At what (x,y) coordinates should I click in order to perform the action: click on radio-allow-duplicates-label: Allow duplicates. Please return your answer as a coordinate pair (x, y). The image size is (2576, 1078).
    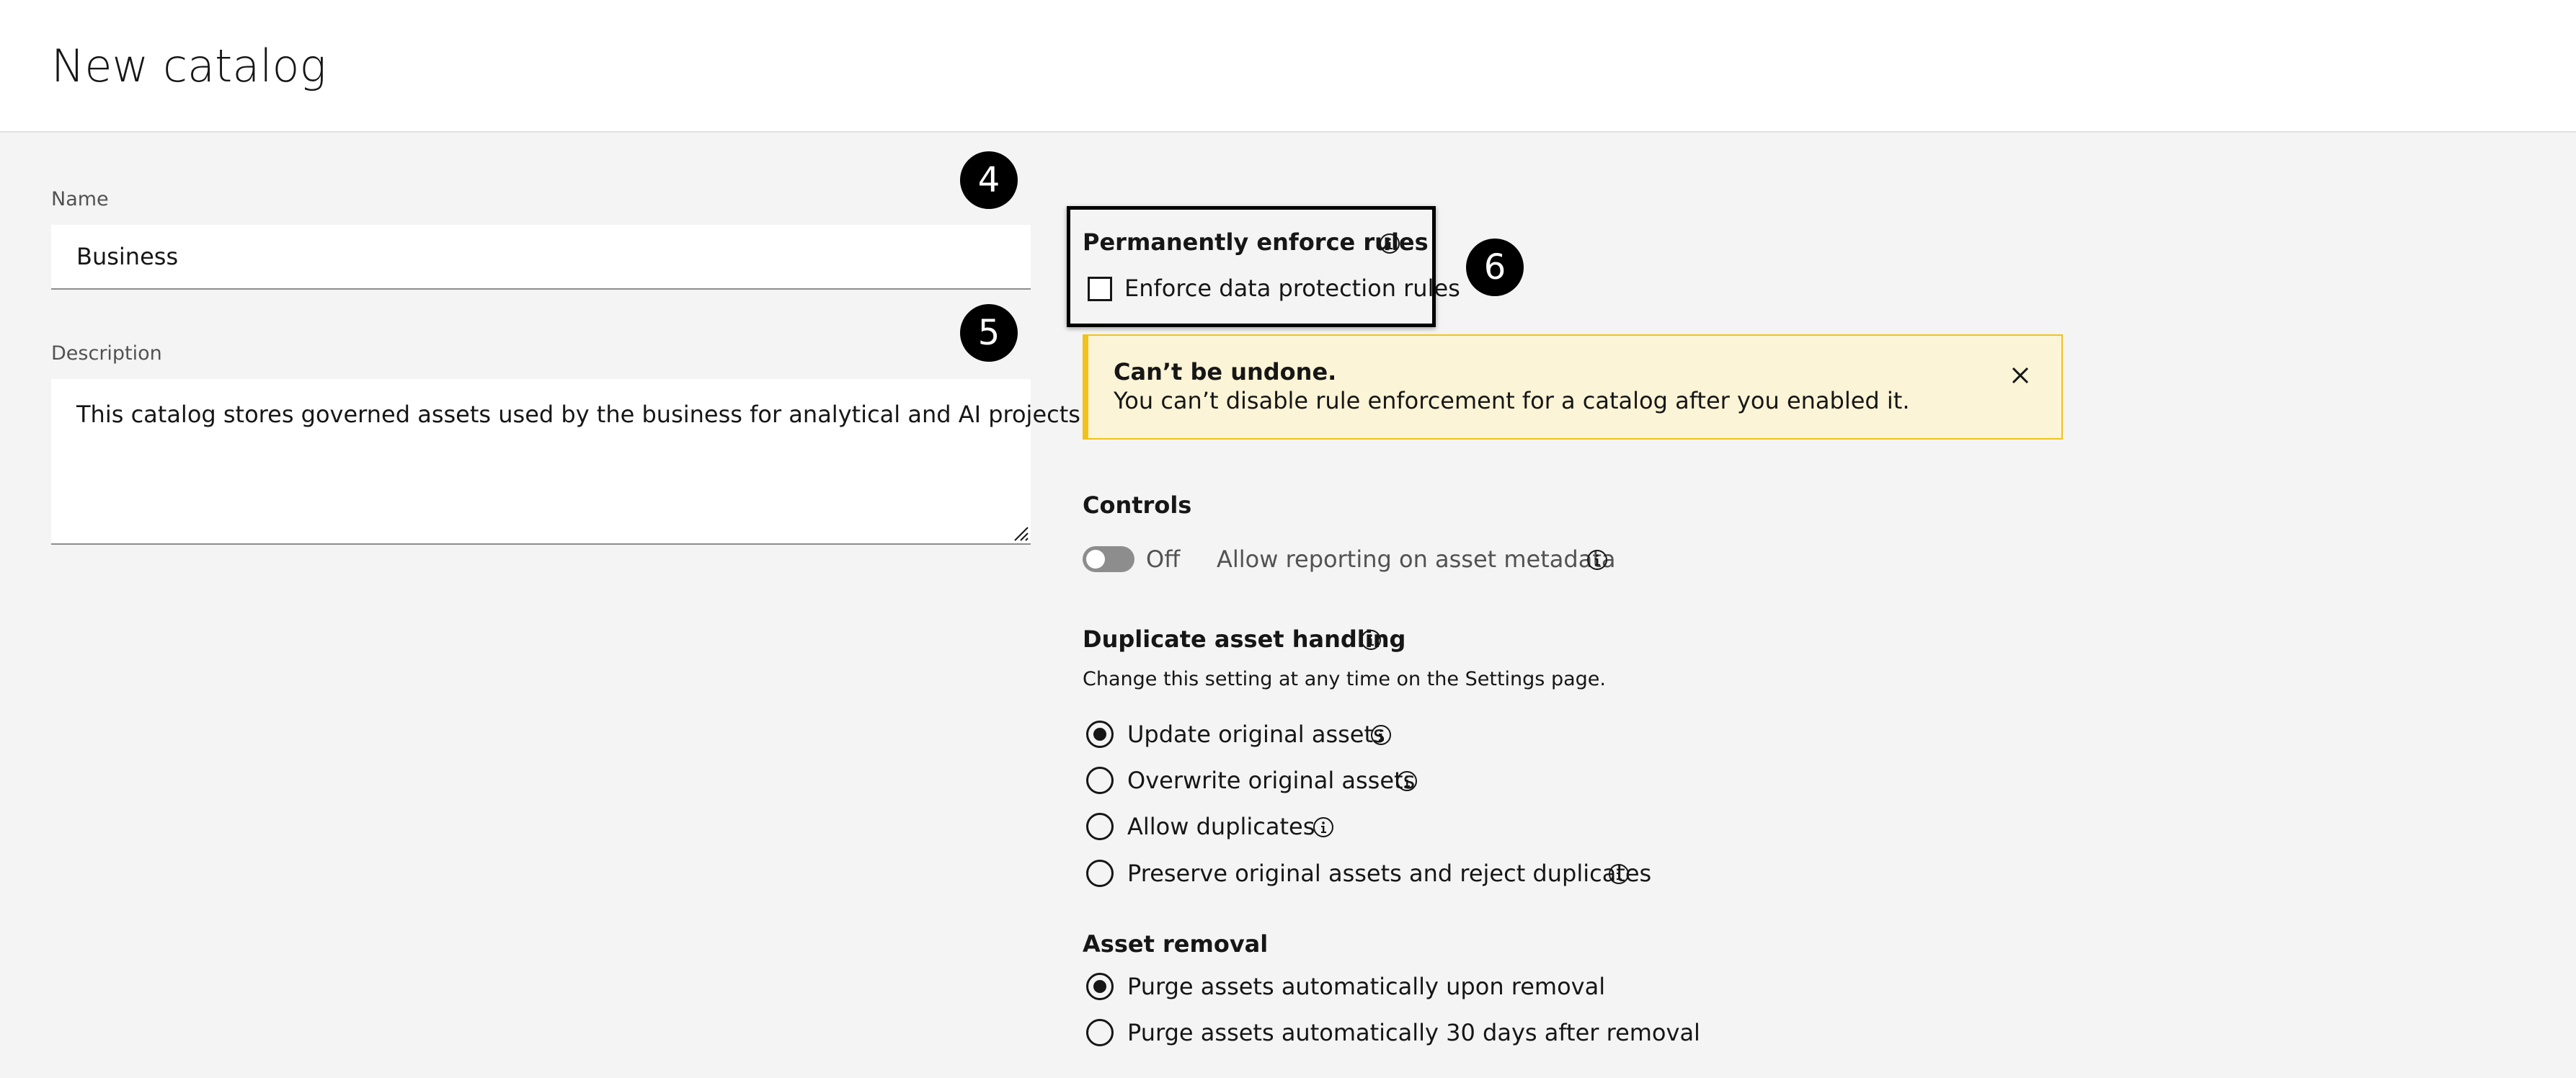
    Looking at the image, I should click on (1221, 826).